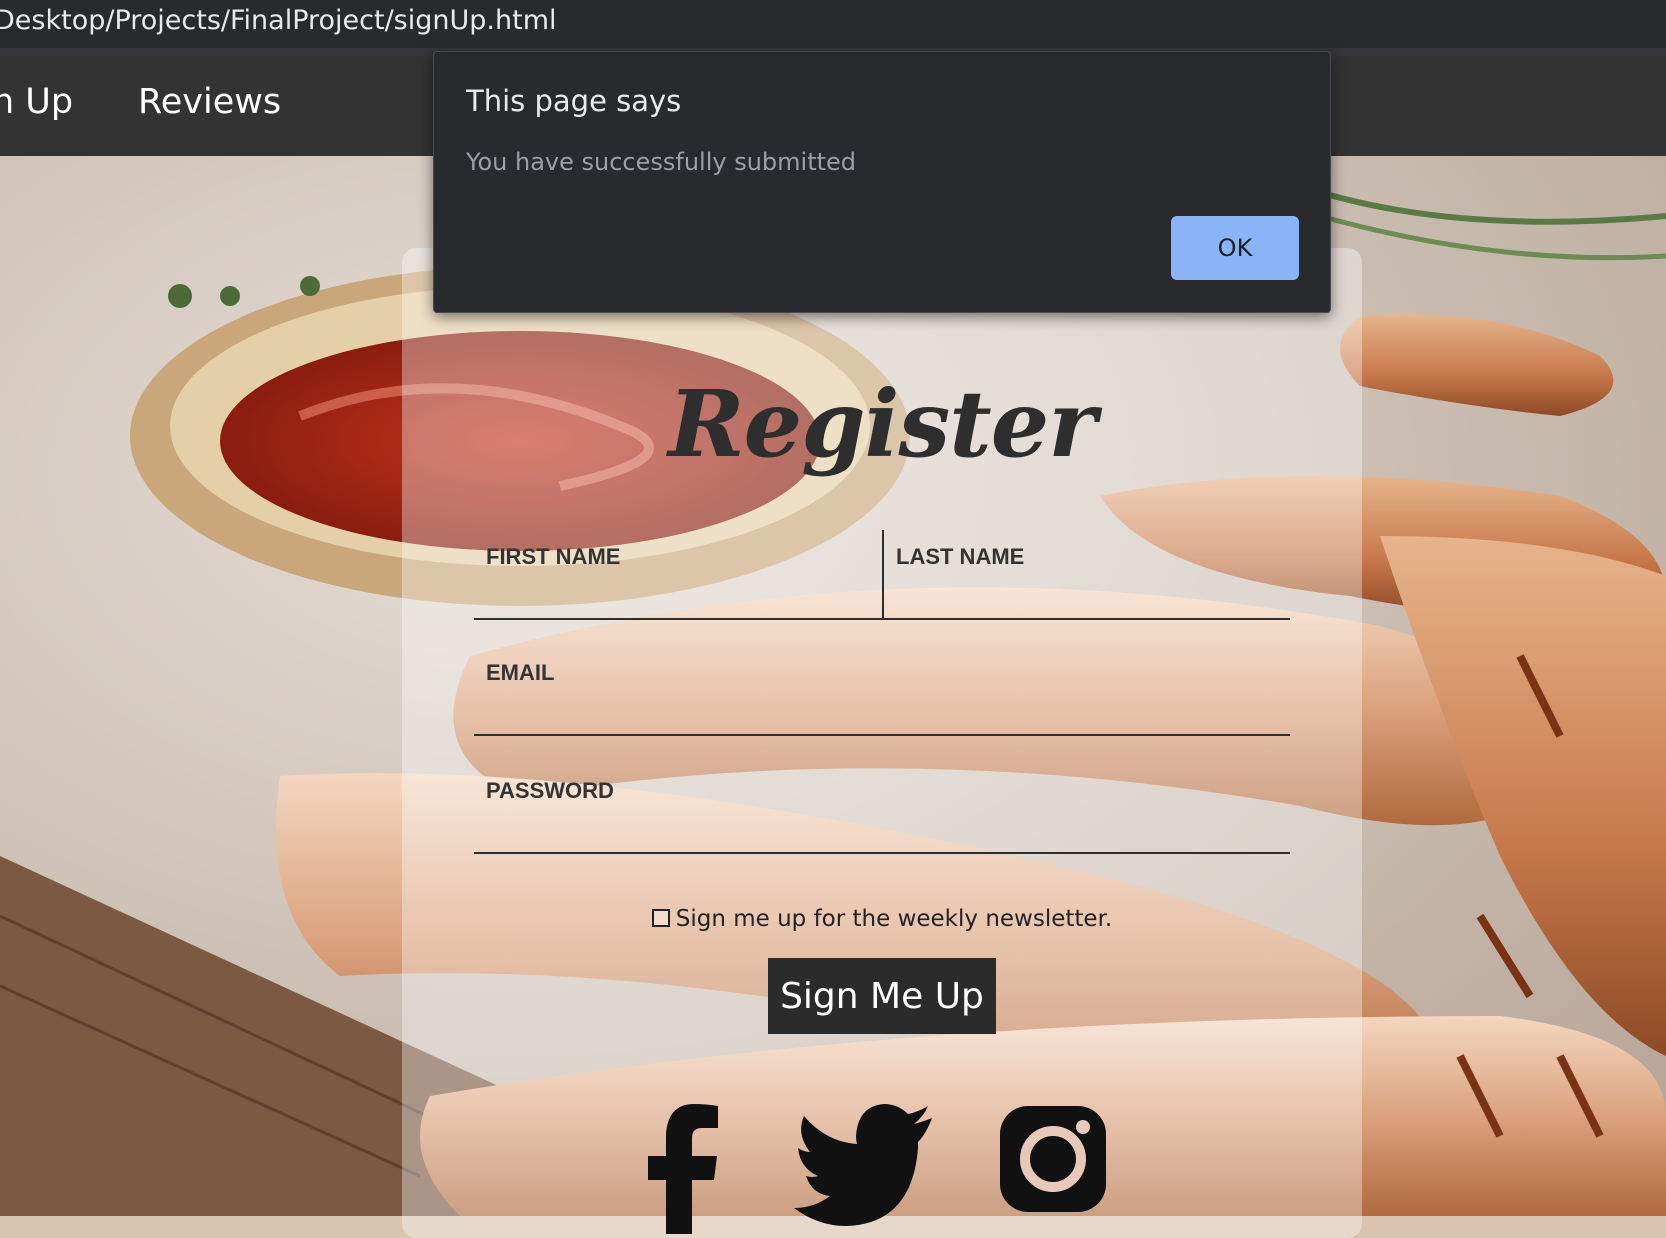 The height and width of the screenshot is (1238, 1666). I want to click on email-label: EMAIL, so click(520, 672).